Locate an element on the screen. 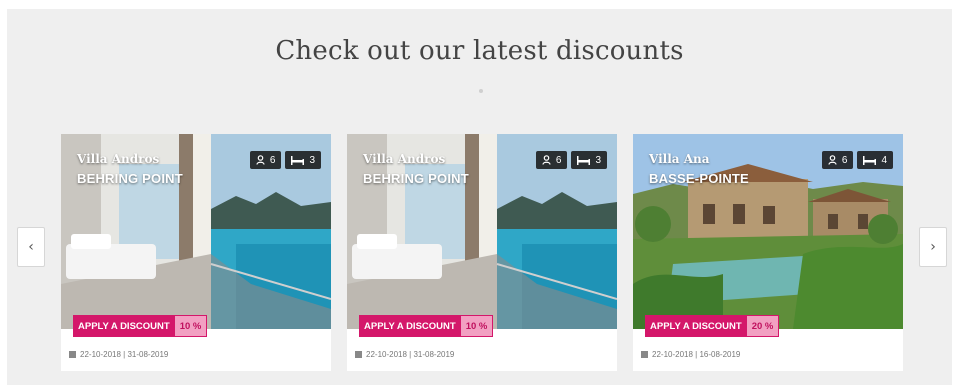 The height and width of the screenshot is (387, 954). date-range-text: 22-10-2018 | 16-08-2019 is located at coordinates (696, 354).